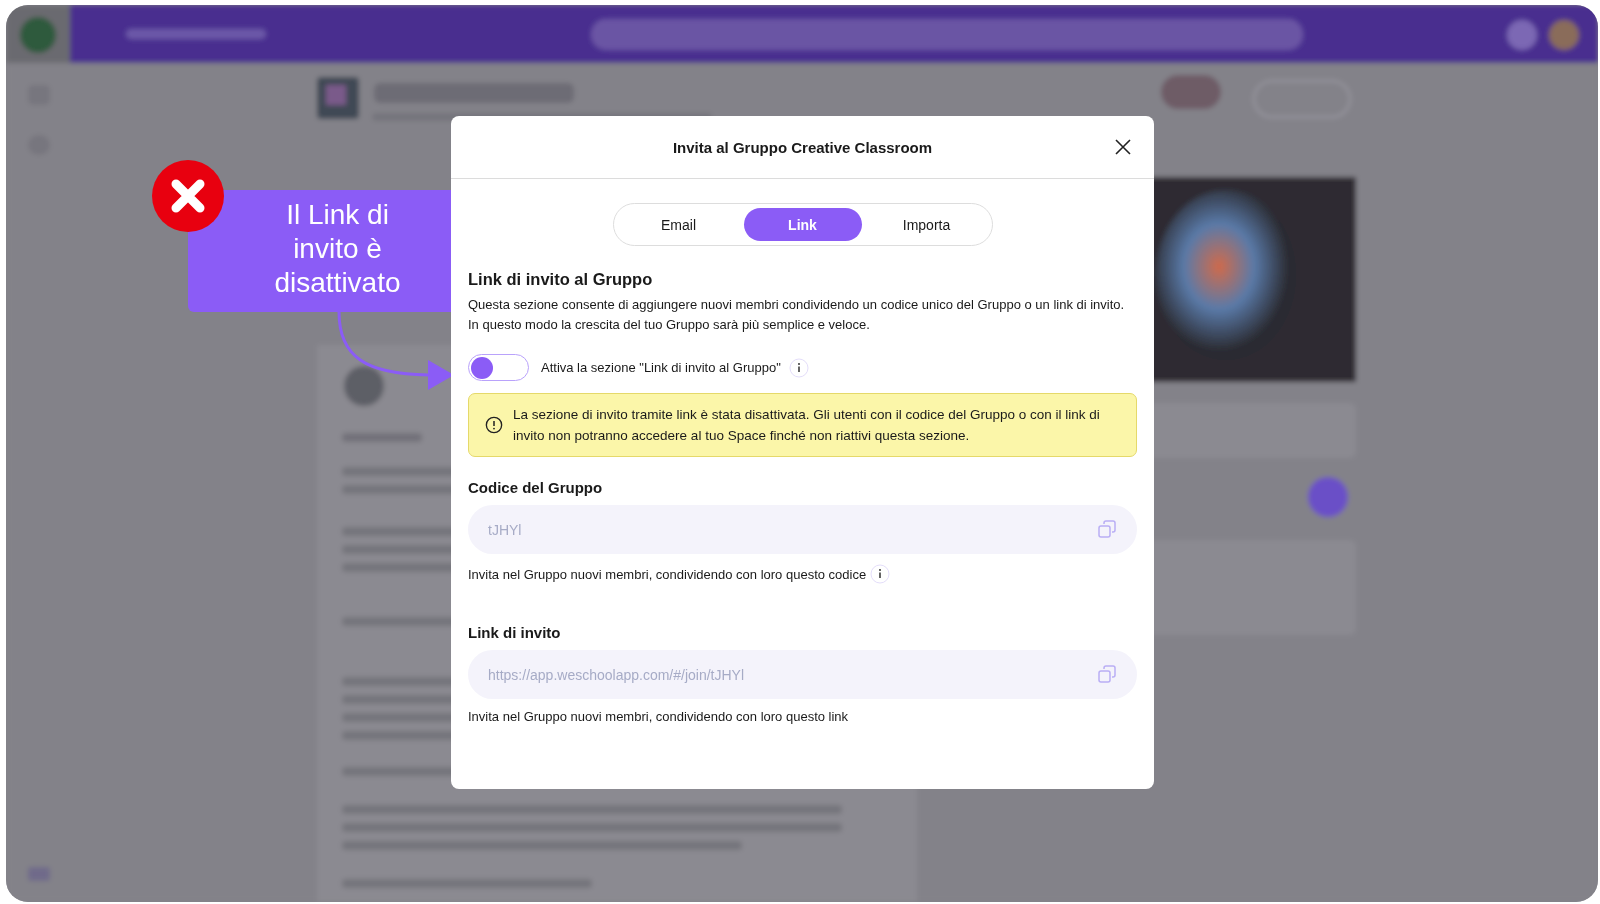 The width and height of the screenshot is (1600, 904). Describe the element at coordinates (494, 425) in the screenshot. I see `warning-icon` at that location.